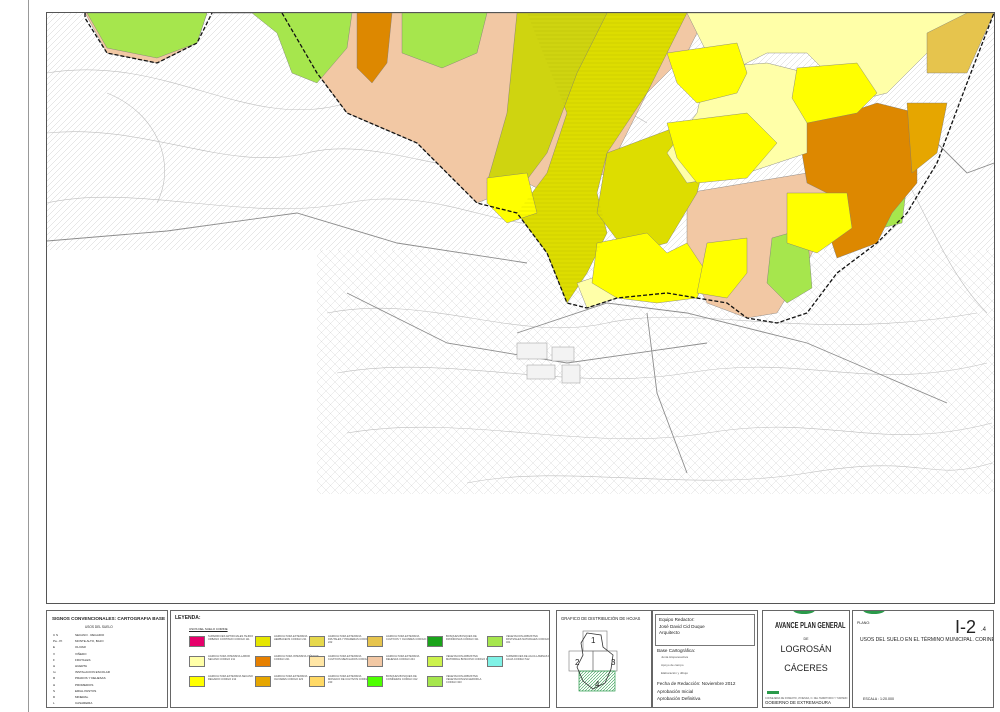 The height and width of the screenshot is (712, 1000). What do you see at coordinates (90, 678) in the screenshot?
I see `signos-label: PRADOS Y DEHESAS` at bounding box center [90, 678].